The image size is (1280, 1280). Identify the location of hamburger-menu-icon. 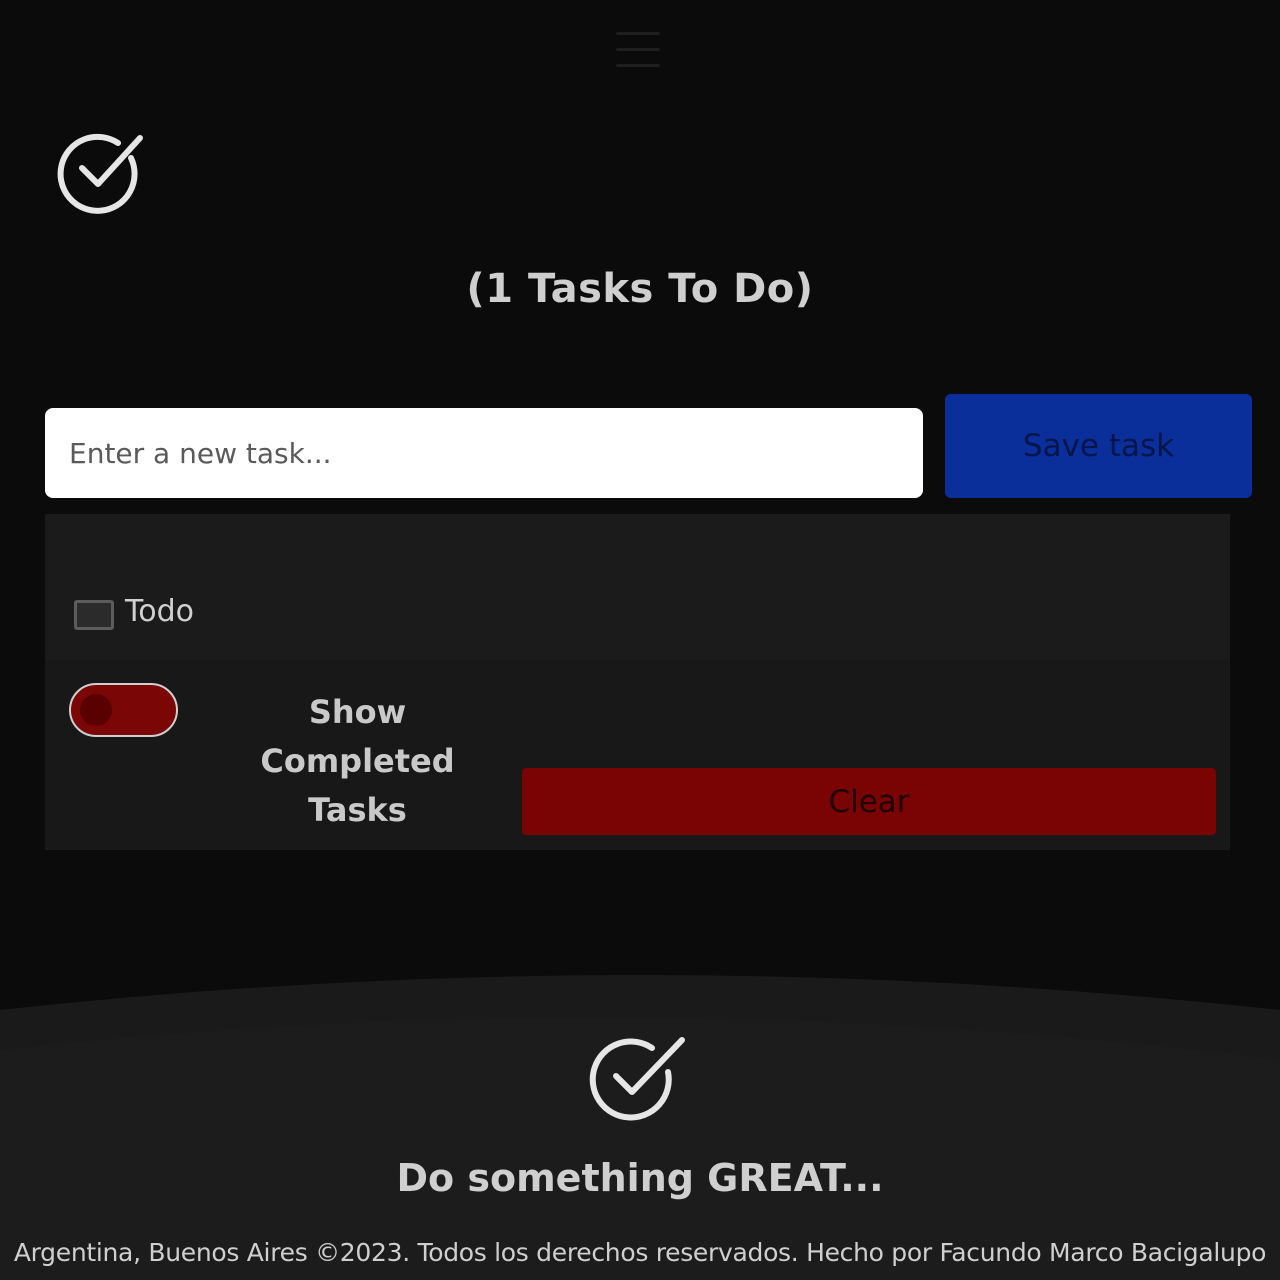
(638, 50).